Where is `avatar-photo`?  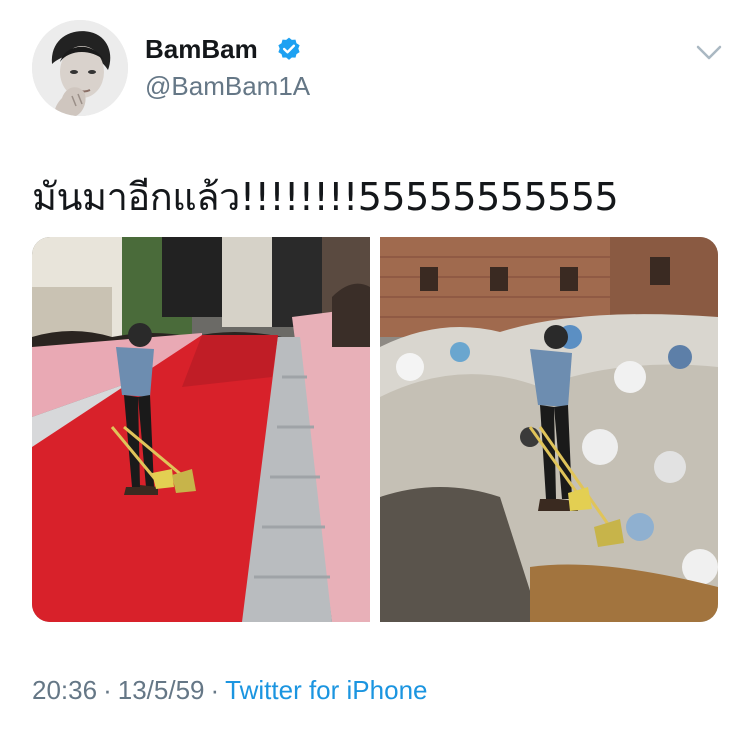 avatar-photo is located at coordinates (80, 68).